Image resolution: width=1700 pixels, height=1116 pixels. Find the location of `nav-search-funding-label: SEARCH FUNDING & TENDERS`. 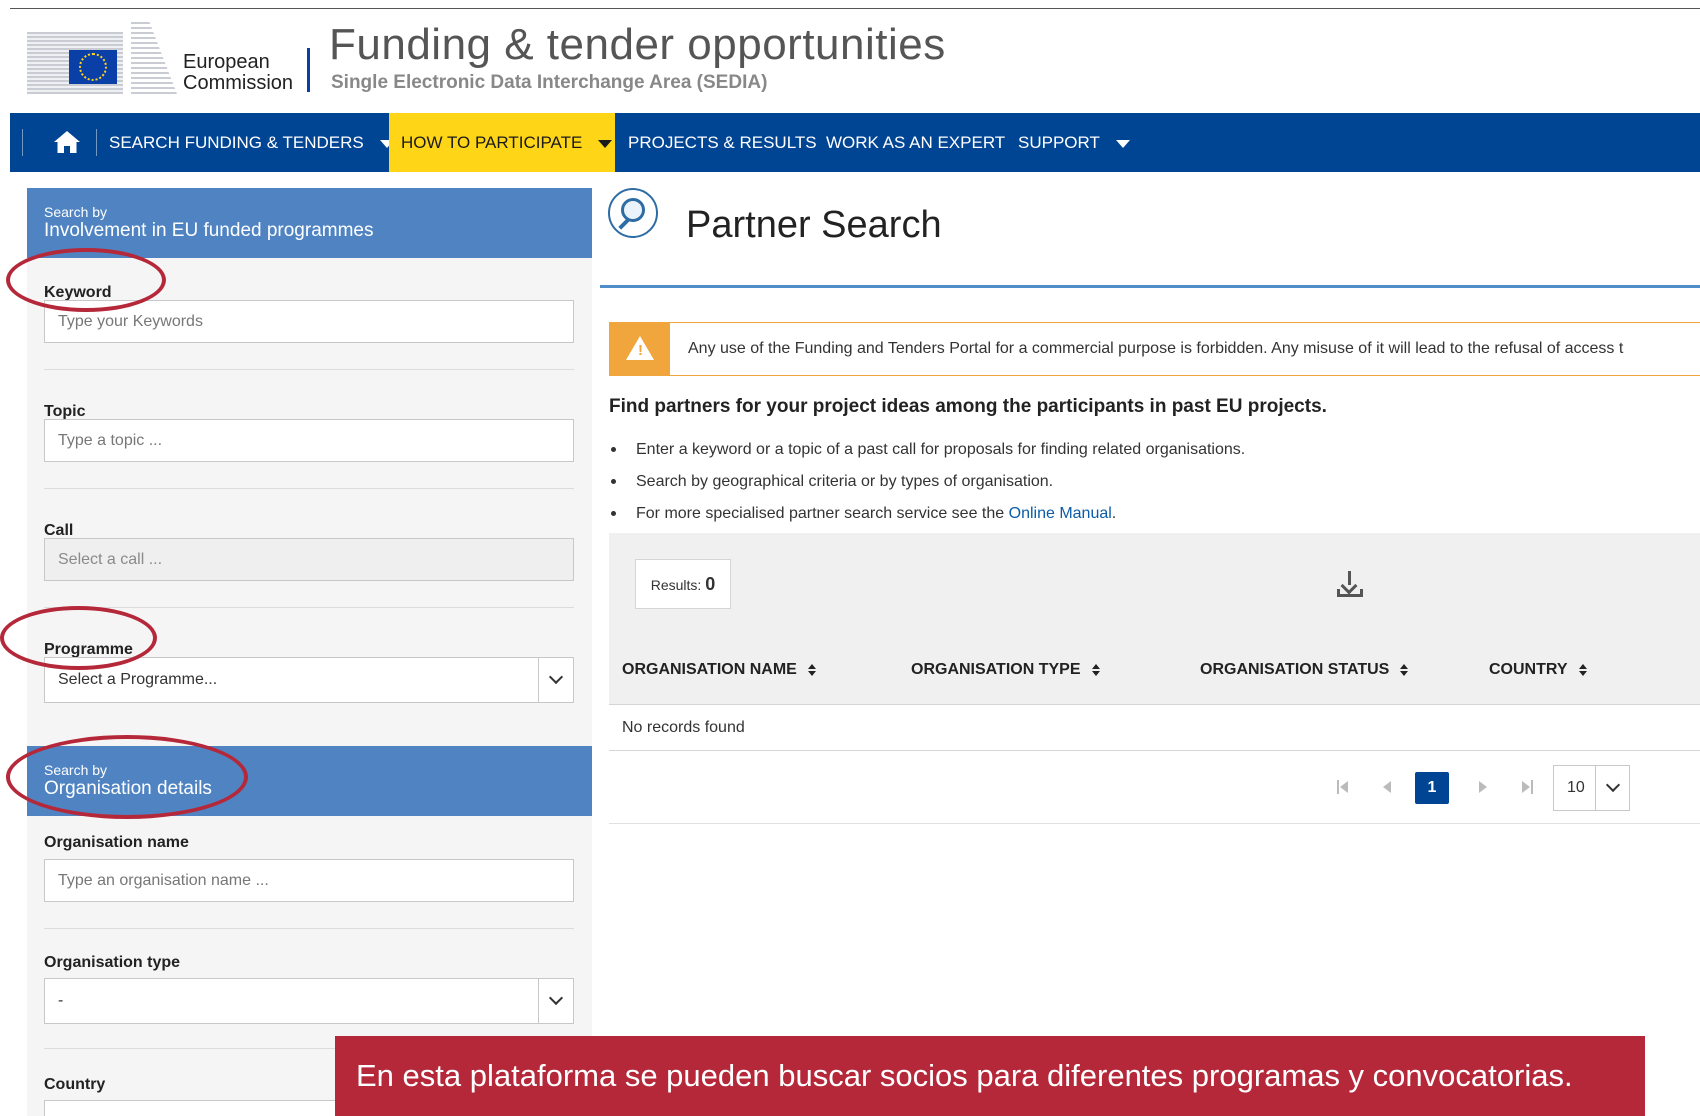

nav-search-funding-label: SEARCH FUNDING & TENDERS is located at coordinates (236, 142).